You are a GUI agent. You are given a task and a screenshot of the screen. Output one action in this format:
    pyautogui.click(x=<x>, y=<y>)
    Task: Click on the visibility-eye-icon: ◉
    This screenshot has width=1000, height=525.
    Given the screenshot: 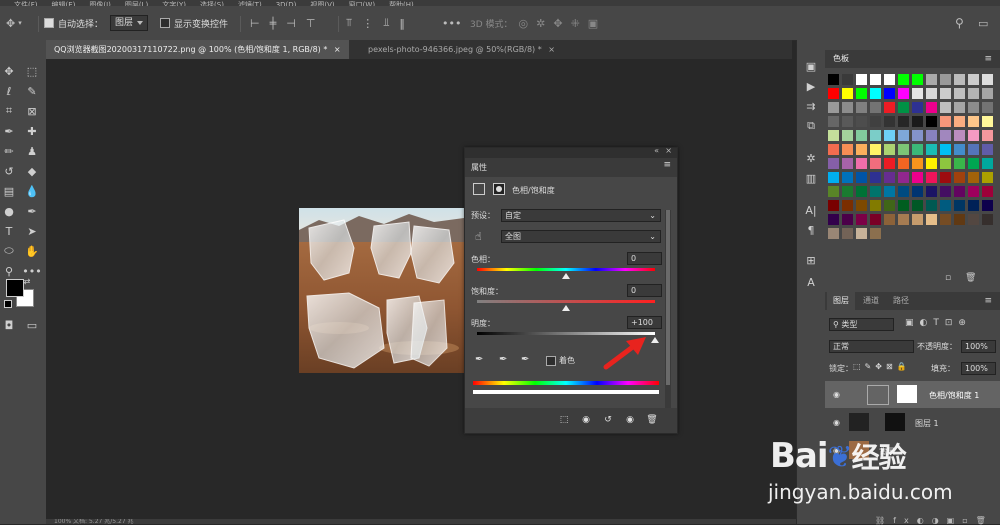 What is the action you would take?
    pyautogui.click(x=836, y=394)
    